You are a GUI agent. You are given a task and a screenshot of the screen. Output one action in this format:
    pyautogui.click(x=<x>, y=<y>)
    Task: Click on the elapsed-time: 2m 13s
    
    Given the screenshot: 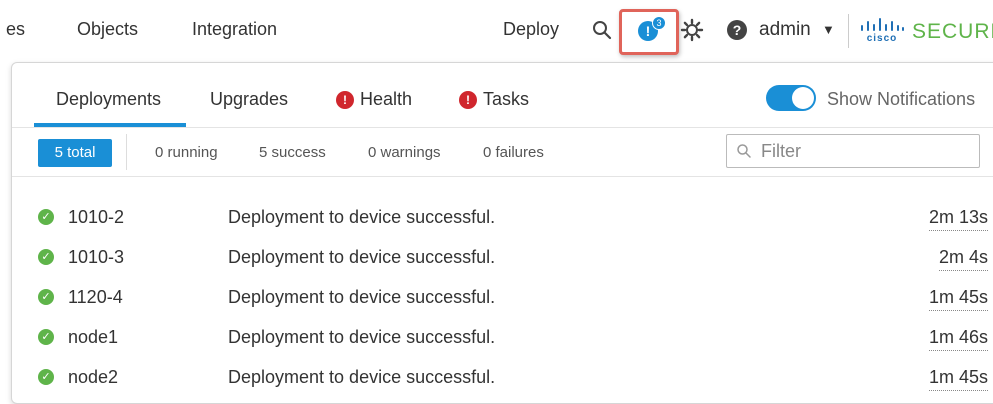 What is the action you would take?
    pyautogui.click(x=958, y=219)
    